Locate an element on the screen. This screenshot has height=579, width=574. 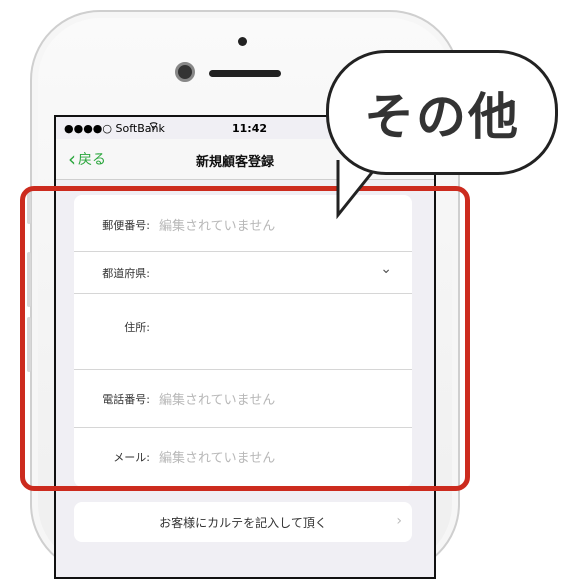
wifi-icon: ⌔ is located at coordinates (154, 126).